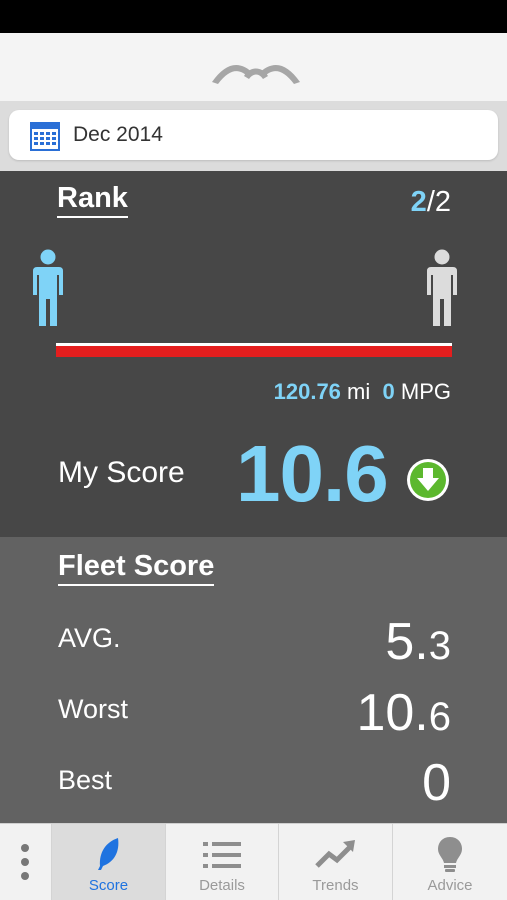  I want to click on fleet-worst-int: 10., so click(392, 713).